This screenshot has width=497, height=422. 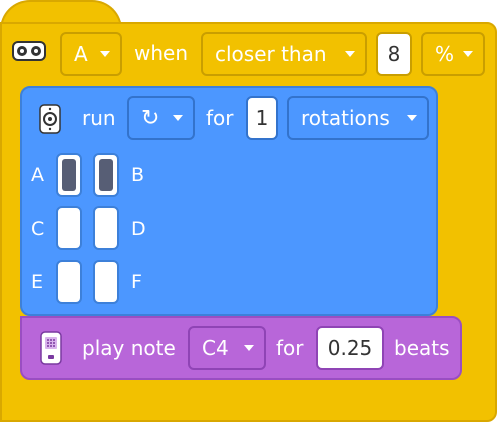 What do you see at coordinates (69, 282) in the screenshot?
I see `port-e-toggle` at bounding box center [69, 282].